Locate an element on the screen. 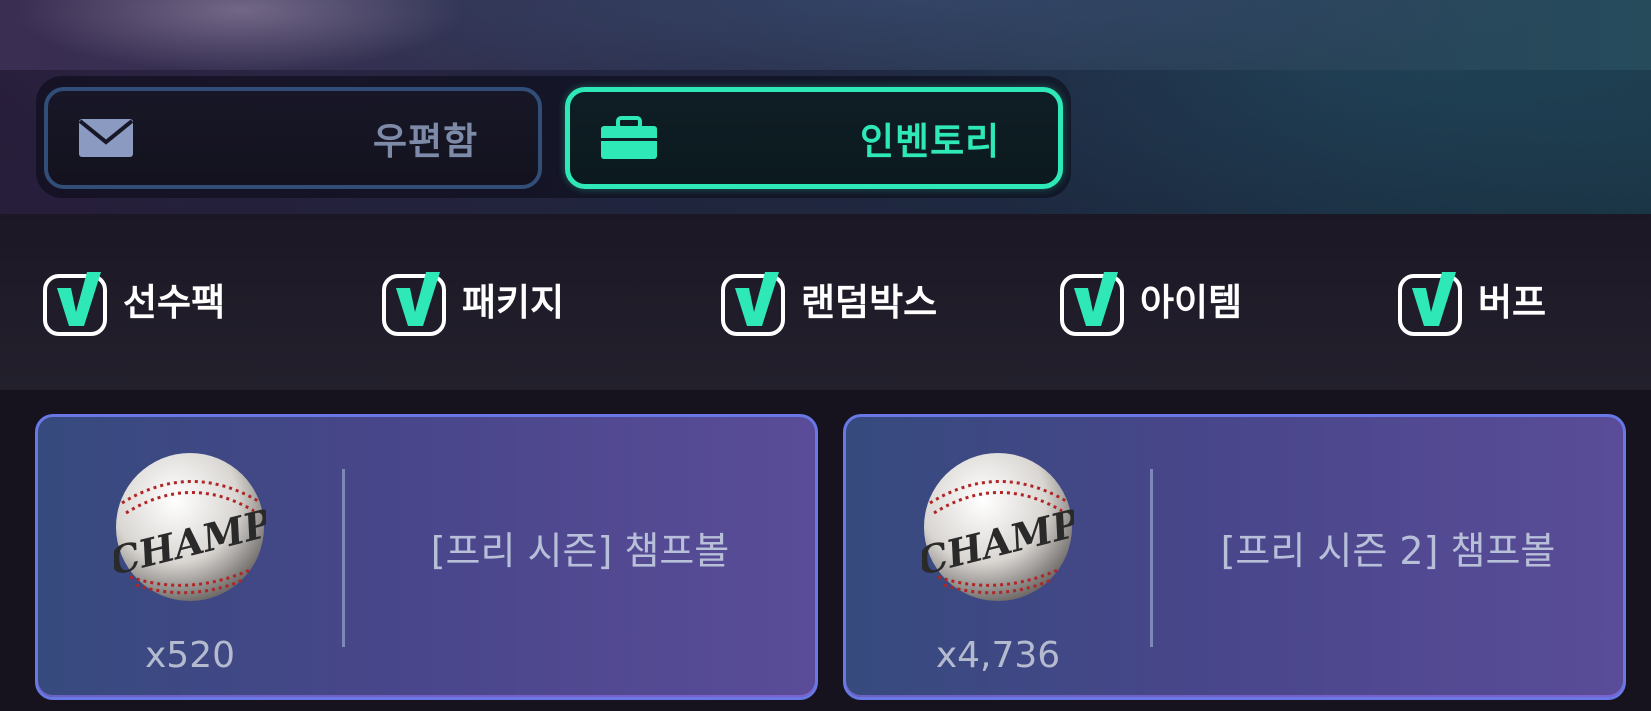  tab-inventory: 인벤토리 is located at coordinates (814, 138).